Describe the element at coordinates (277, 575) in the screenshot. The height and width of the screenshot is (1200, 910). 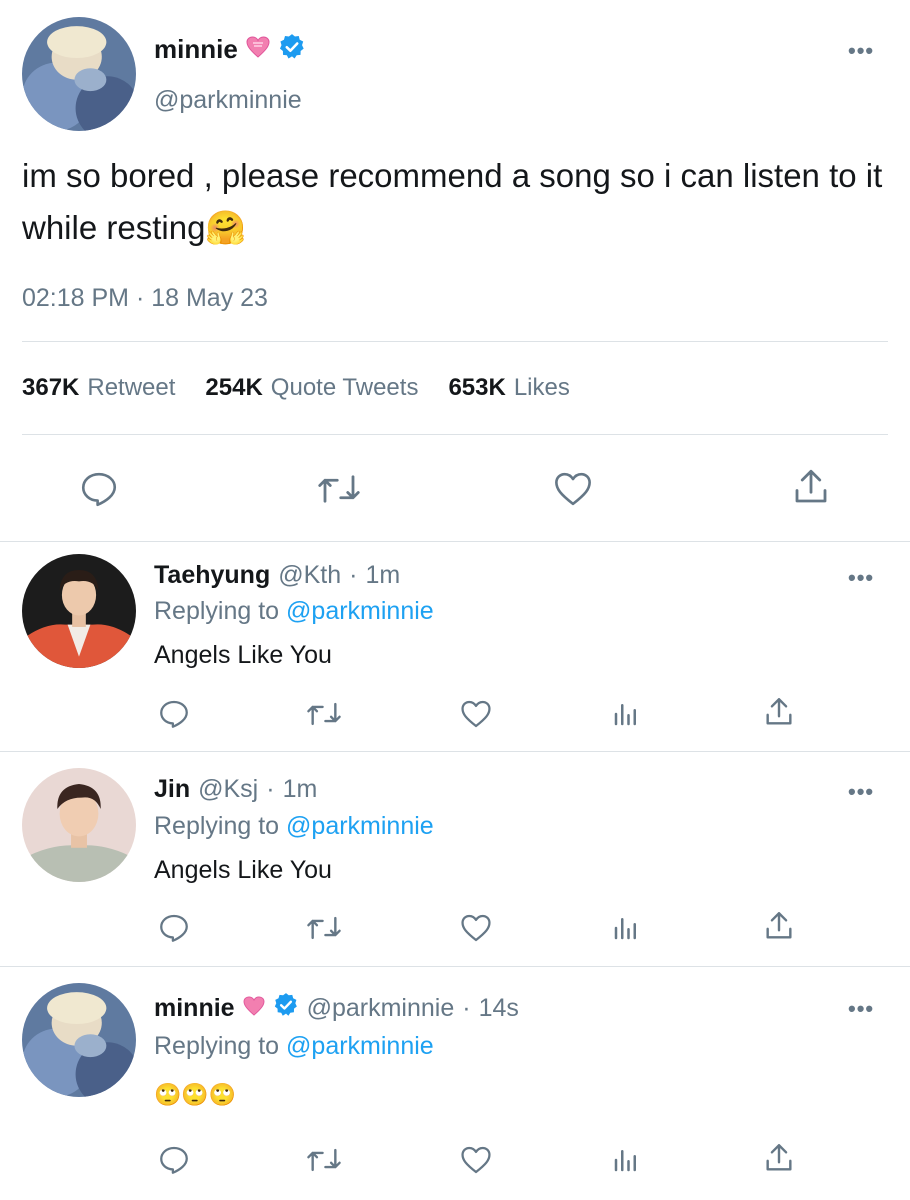
I see `reply-author-row: Taehyung @Kth · 1m` at that location.